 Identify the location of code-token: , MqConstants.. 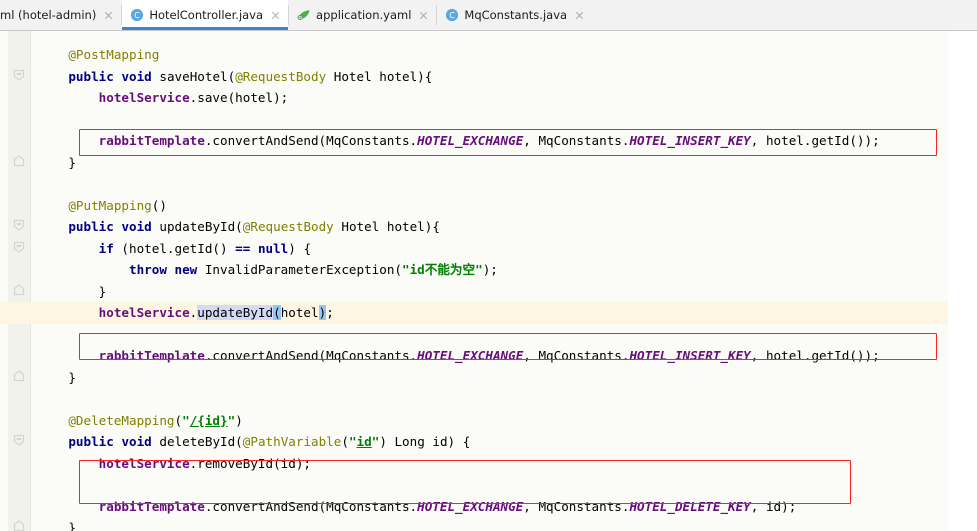
(576, 355).